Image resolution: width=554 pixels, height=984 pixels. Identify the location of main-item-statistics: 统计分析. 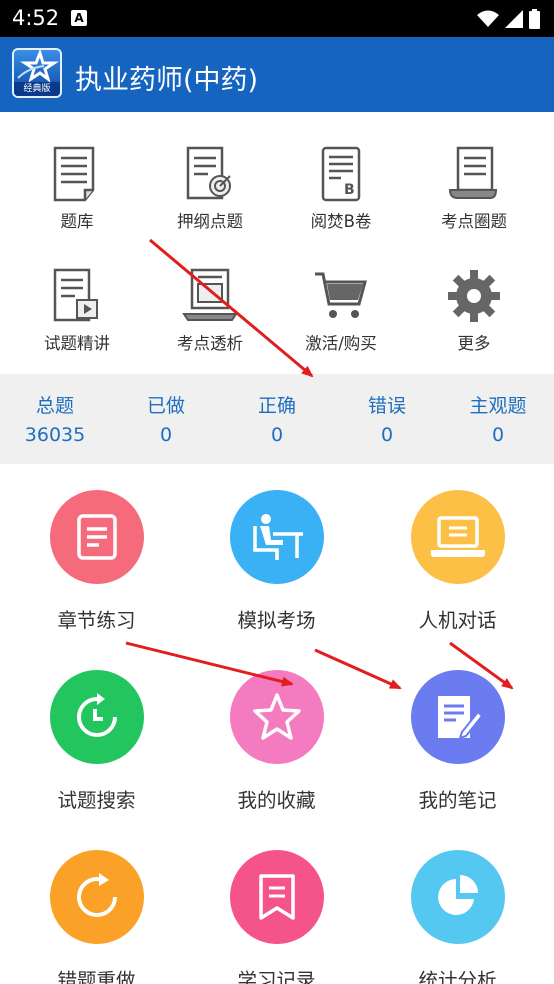
(457, 917).